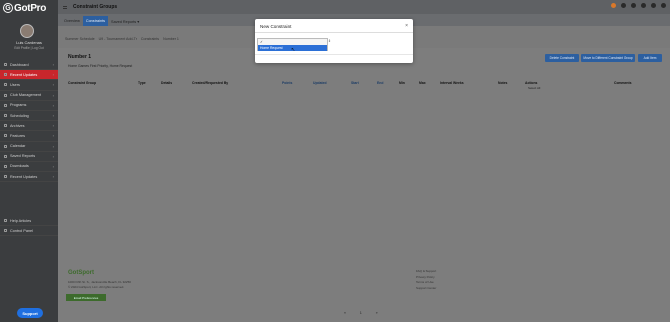  Describe the element at coordinates (329, 41) in the screenshot. I see `select-arrows-icon: ⇕` at that location.